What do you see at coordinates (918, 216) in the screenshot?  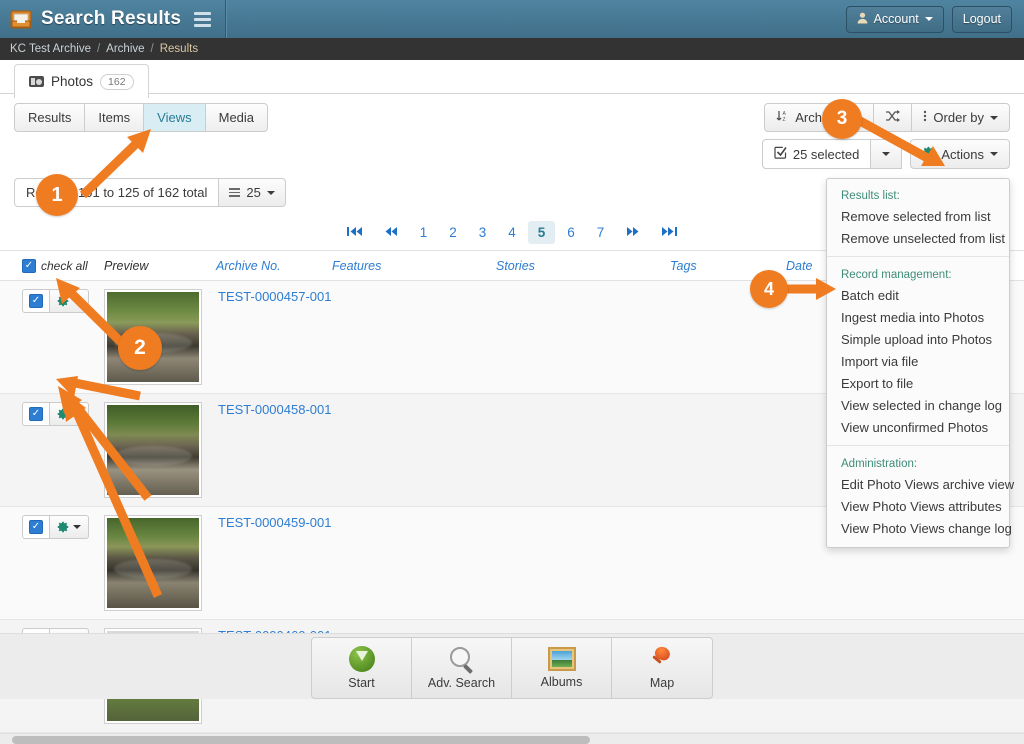 I see `menu-item-remove-selected: Remove selected from list` at bounding box center [918, 216].